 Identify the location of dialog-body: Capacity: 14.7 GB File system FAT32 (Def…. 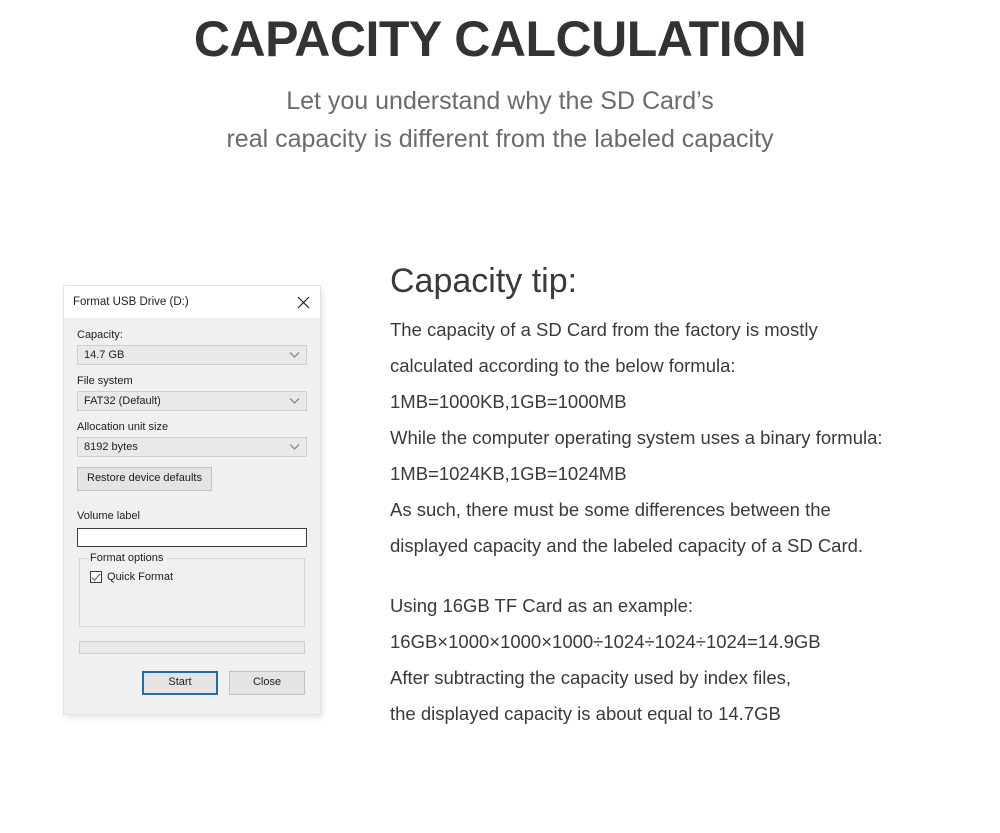
(192, 516).